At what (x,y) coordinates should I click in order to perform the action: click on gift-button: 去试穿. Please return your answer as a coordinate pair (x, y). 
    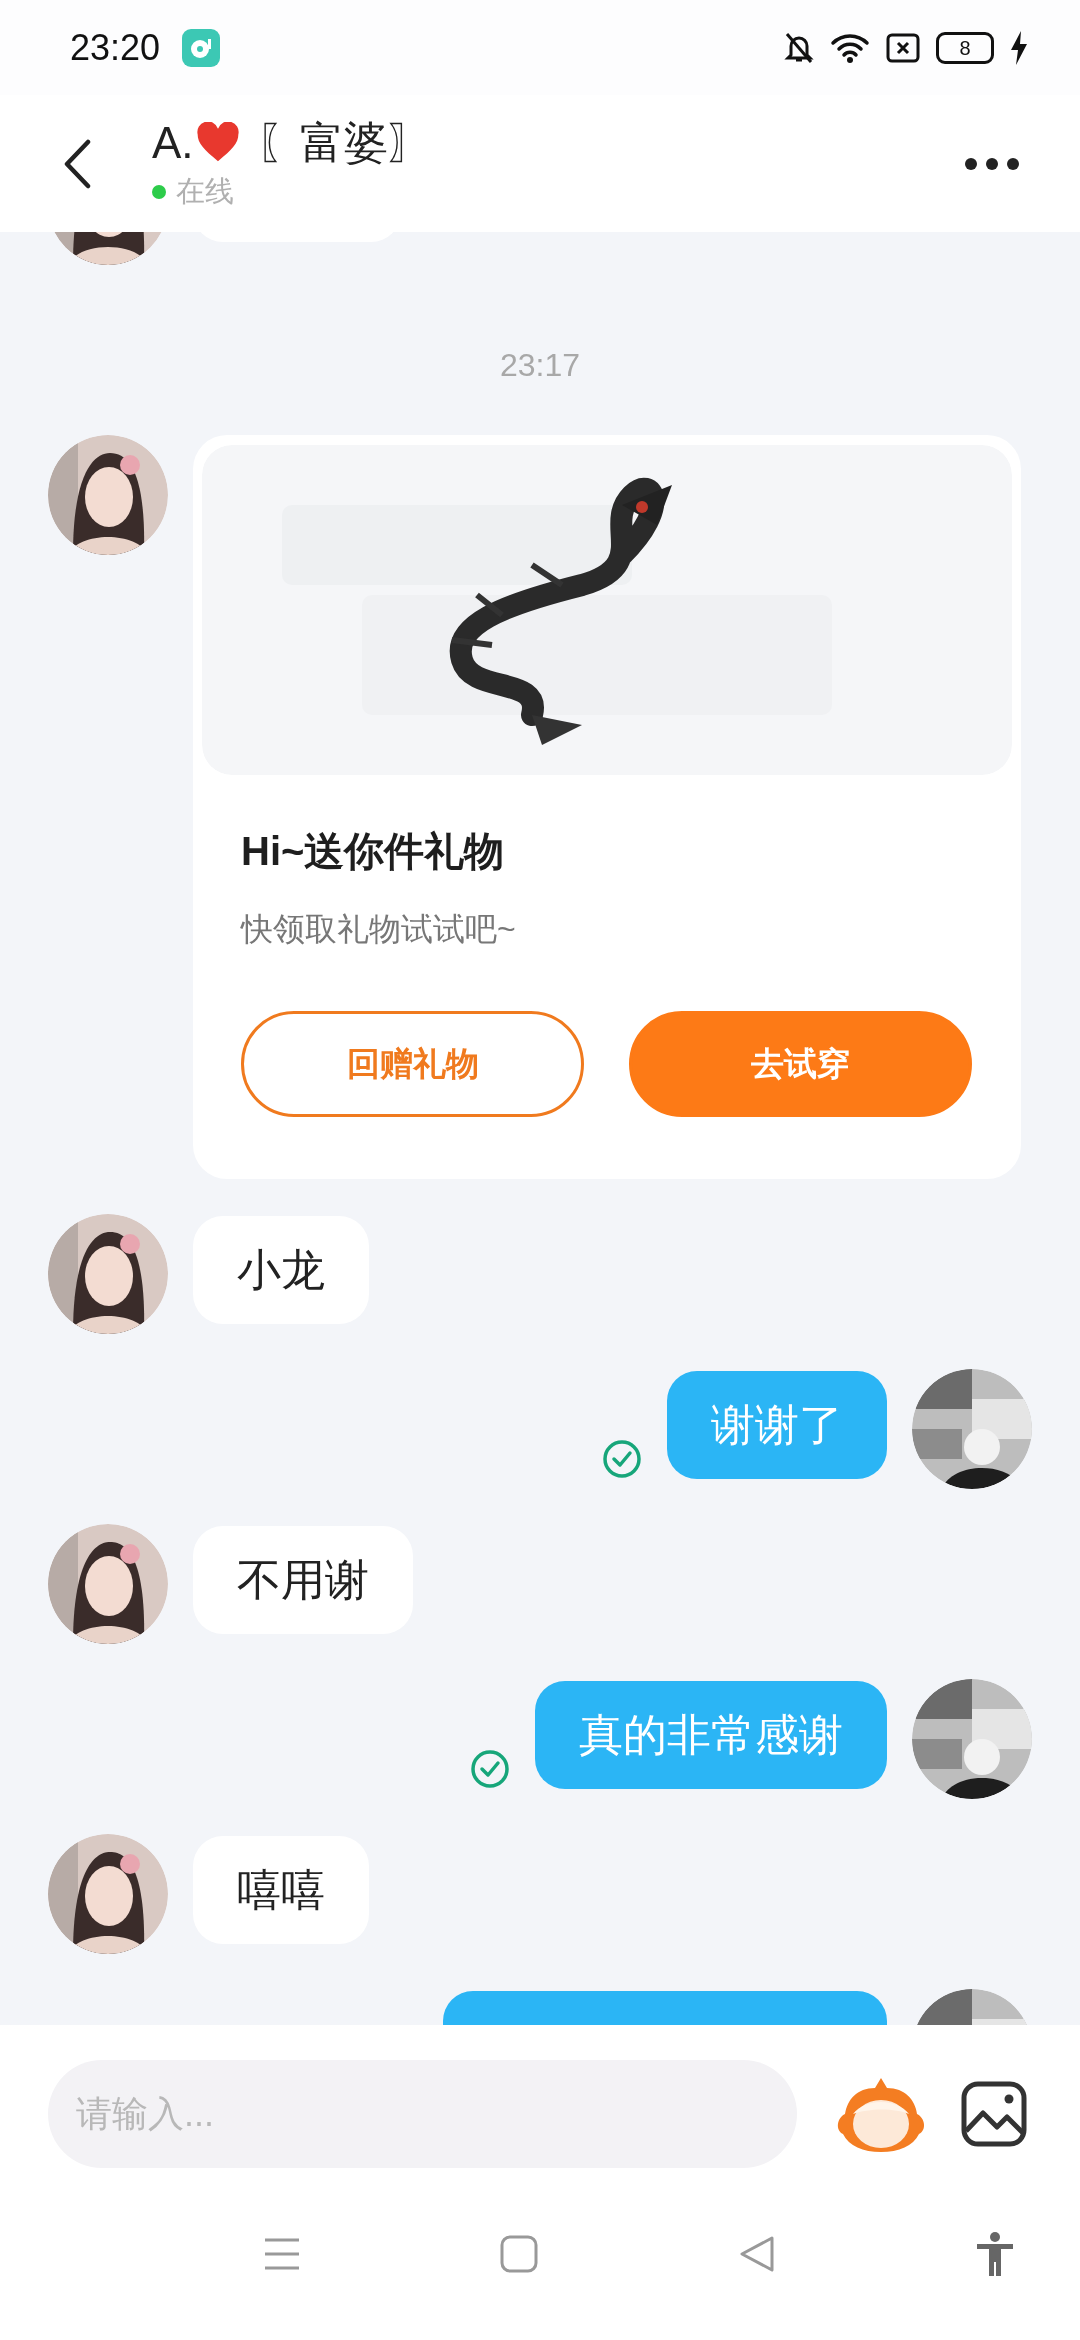
    Looking at the image, I should click on (800, 1064).